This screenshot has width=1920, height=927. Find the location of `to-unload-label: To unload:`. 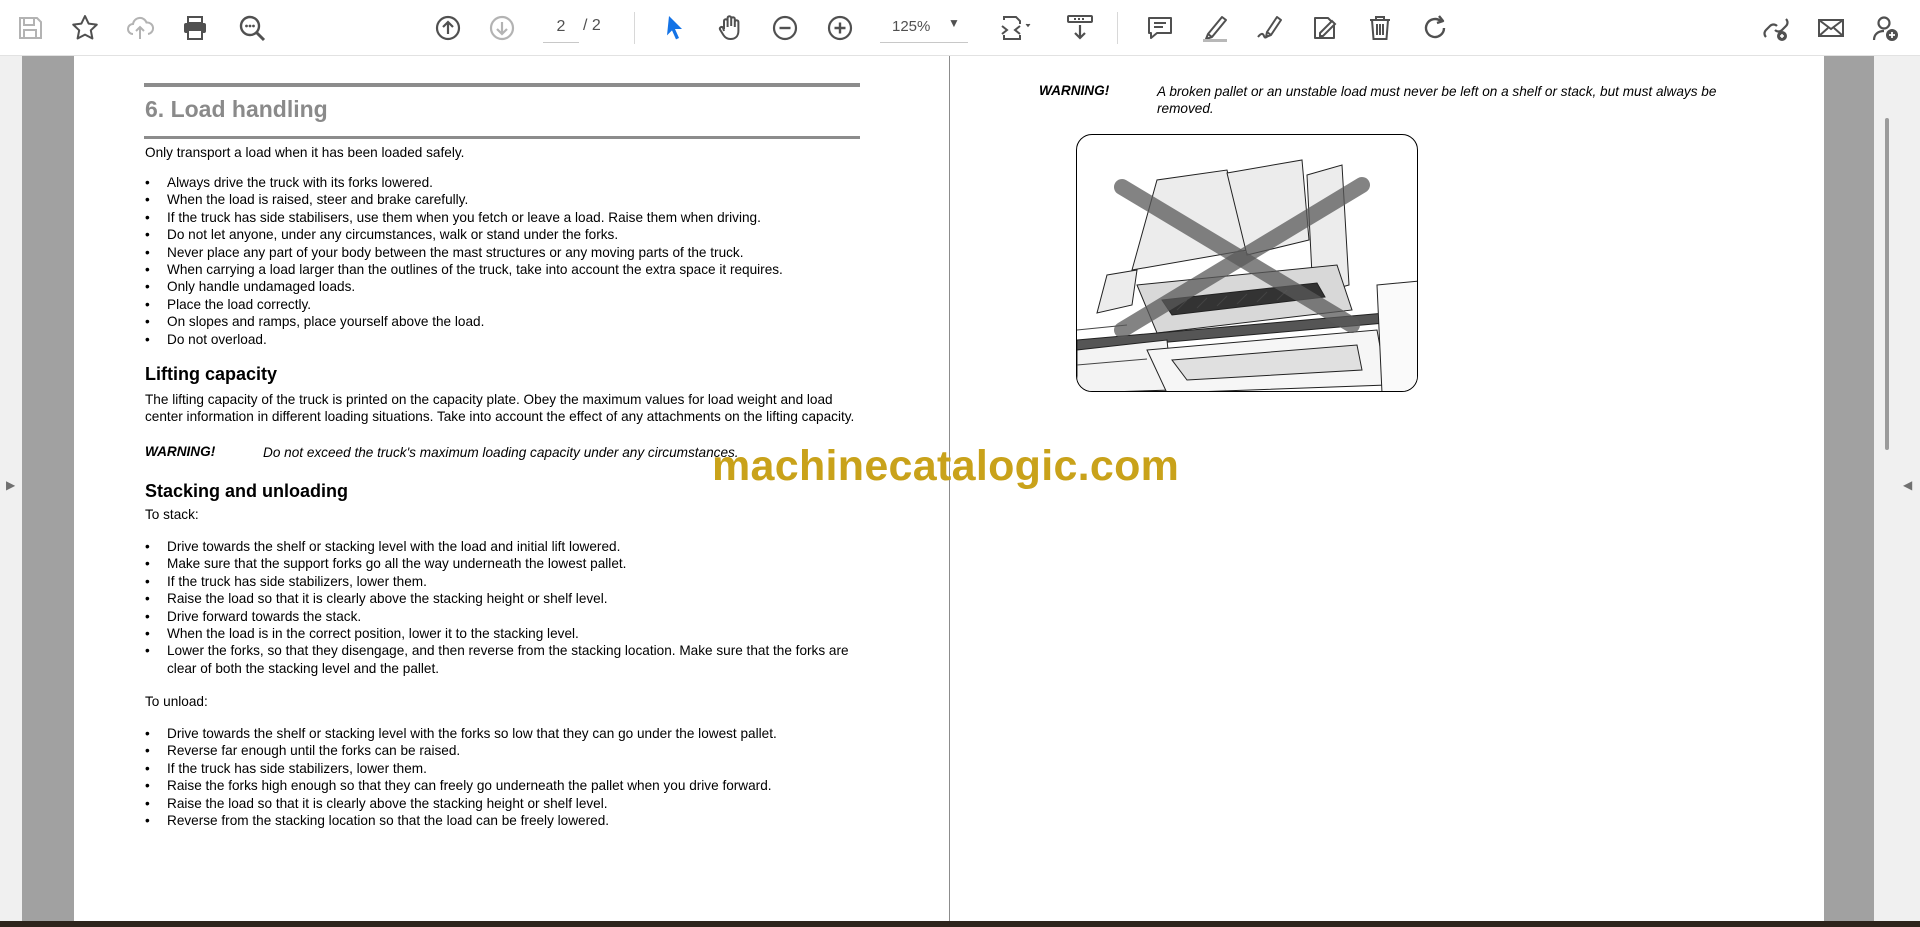

to-unload-label: To unload: is located at coordinates (176, 701).